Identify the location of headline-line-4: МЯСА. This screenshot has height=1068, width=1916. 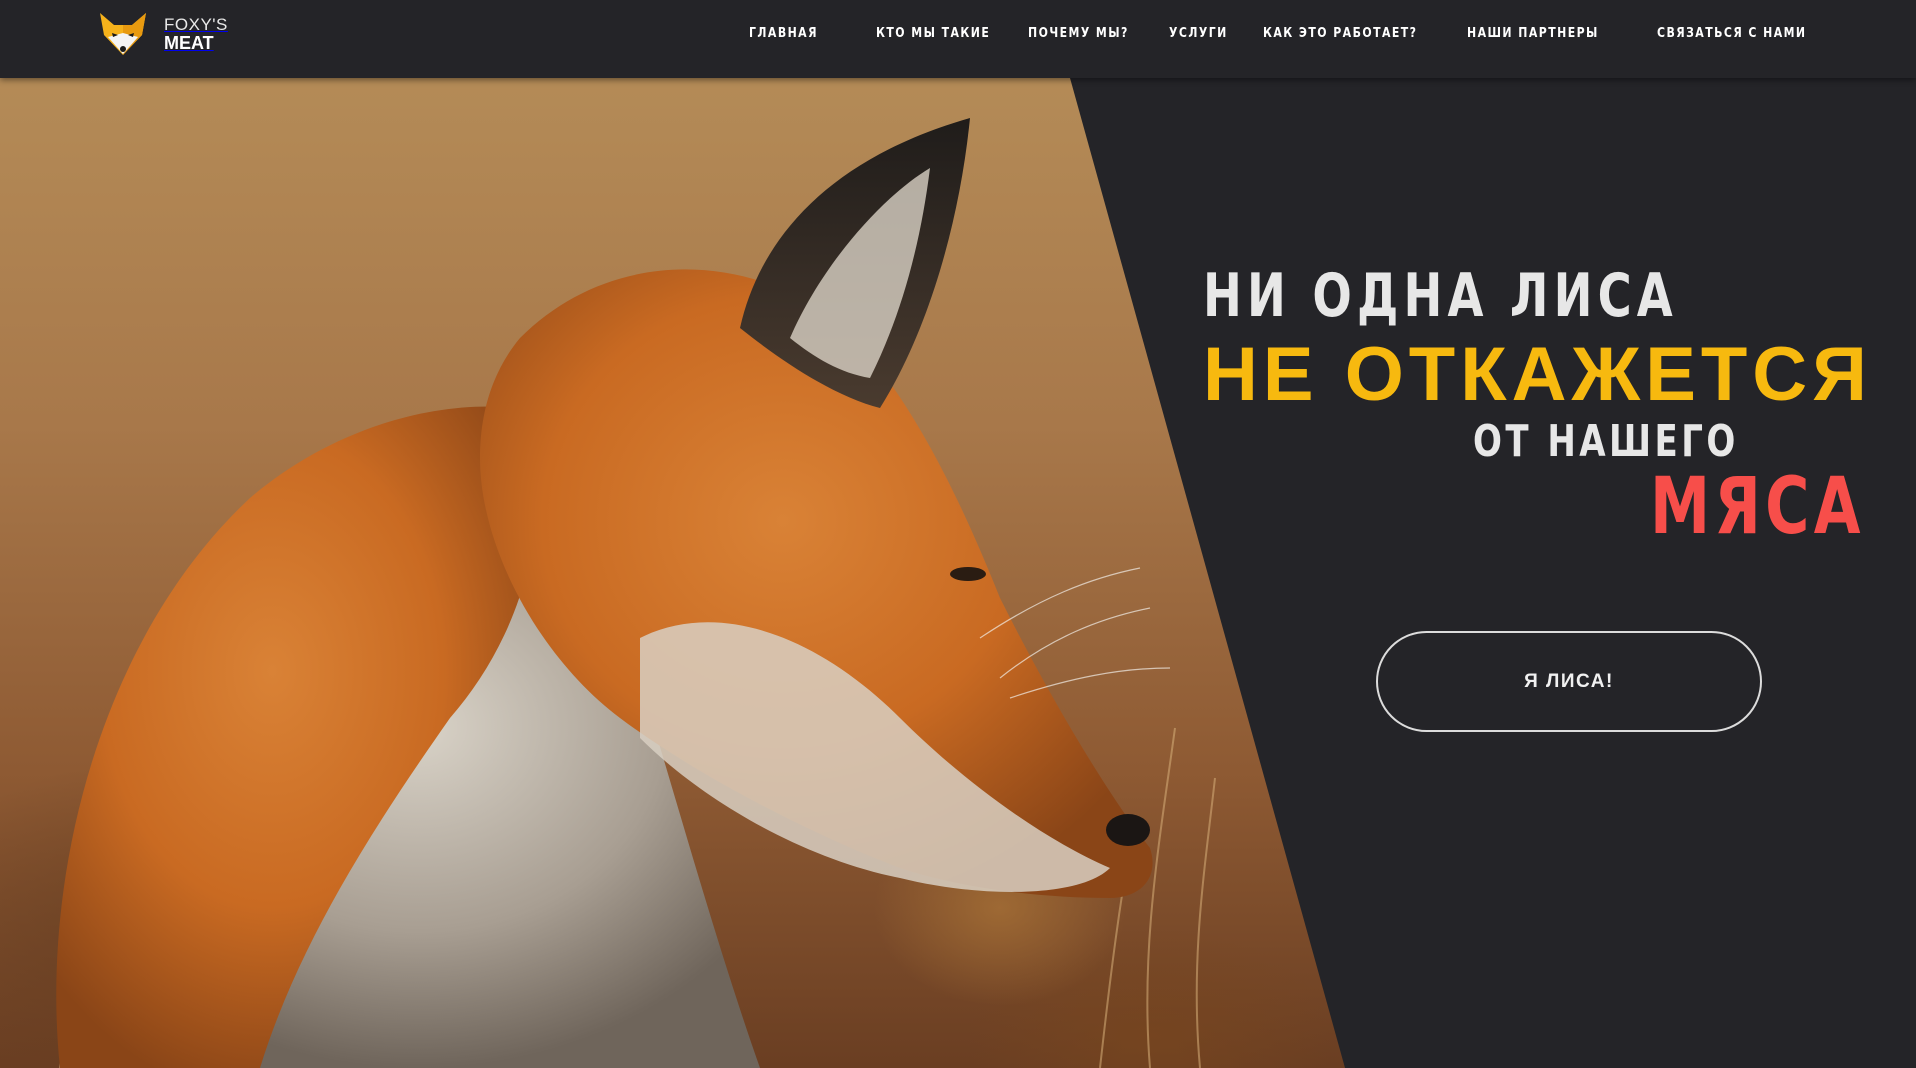
(1757, 507).